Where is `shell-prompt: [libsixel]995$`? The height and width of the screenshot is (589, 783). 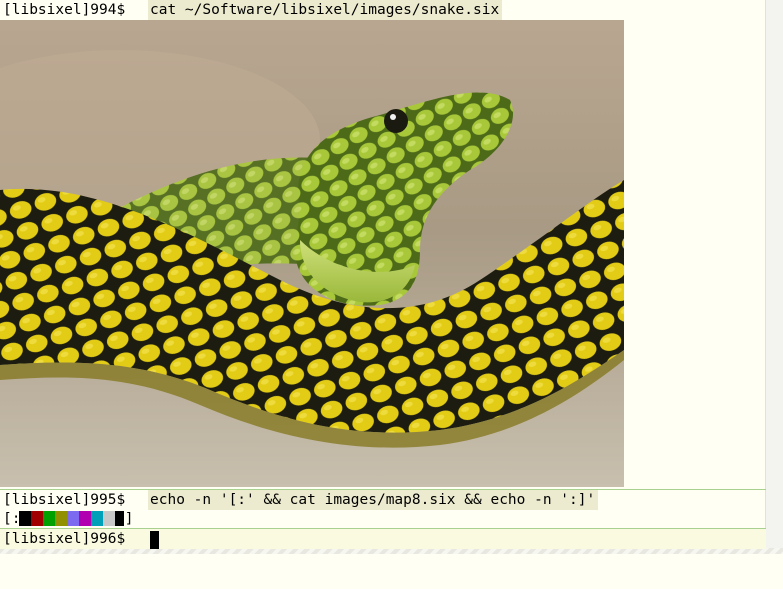
shell-prompt: [libsixel]995$ is located at coordinates (68, 500).